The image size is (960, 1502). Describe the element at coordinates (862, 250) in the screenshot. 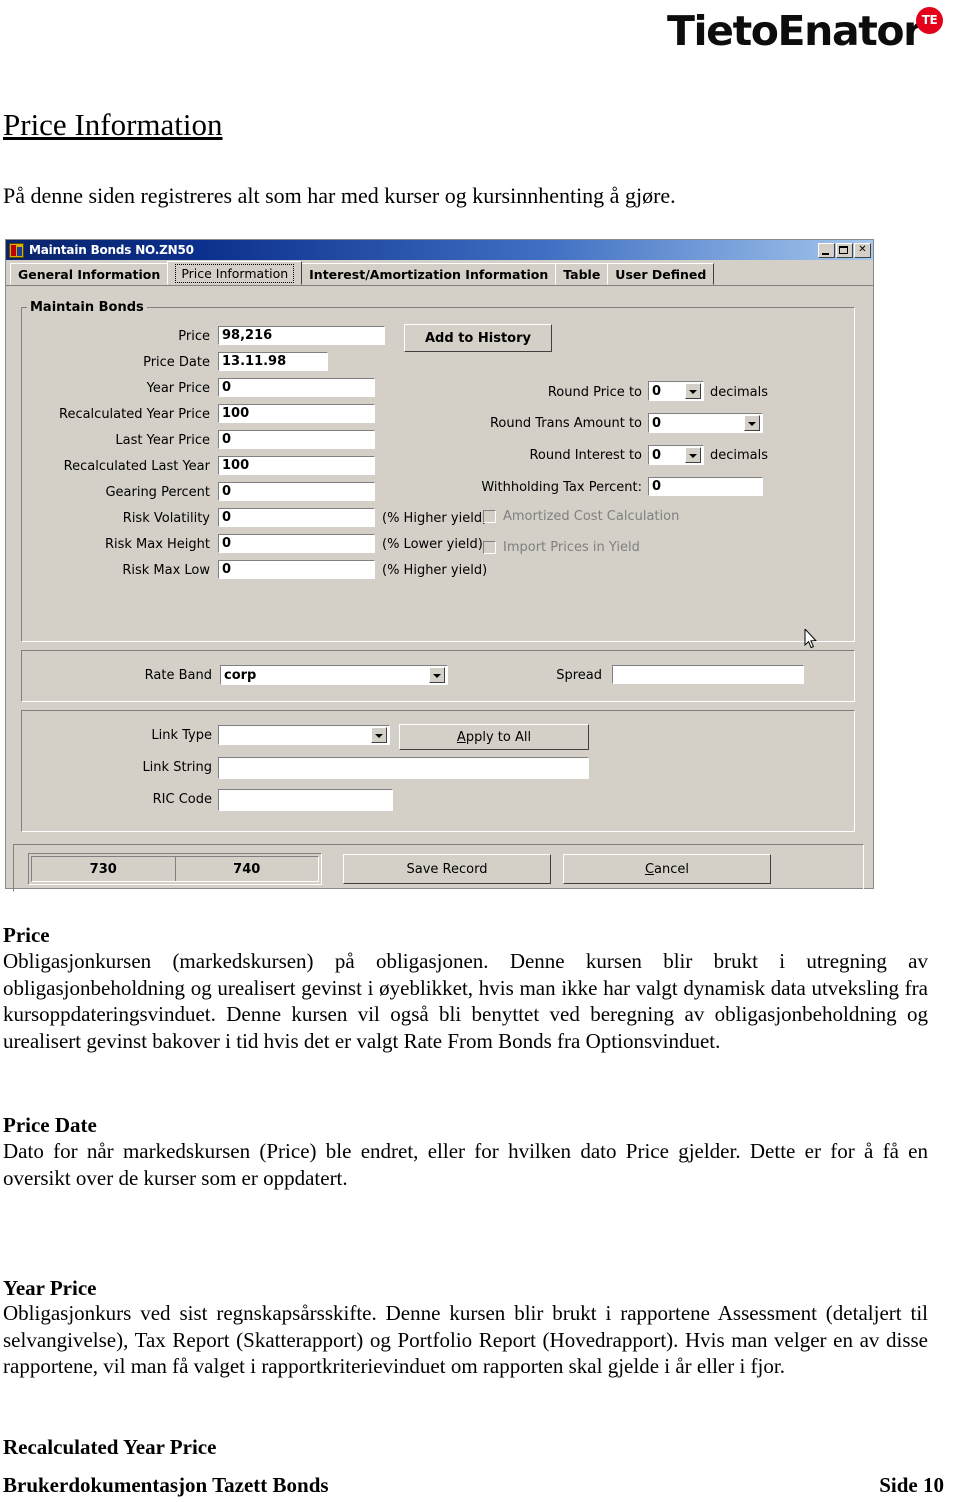

I see `close-icon: ✕` at that location.